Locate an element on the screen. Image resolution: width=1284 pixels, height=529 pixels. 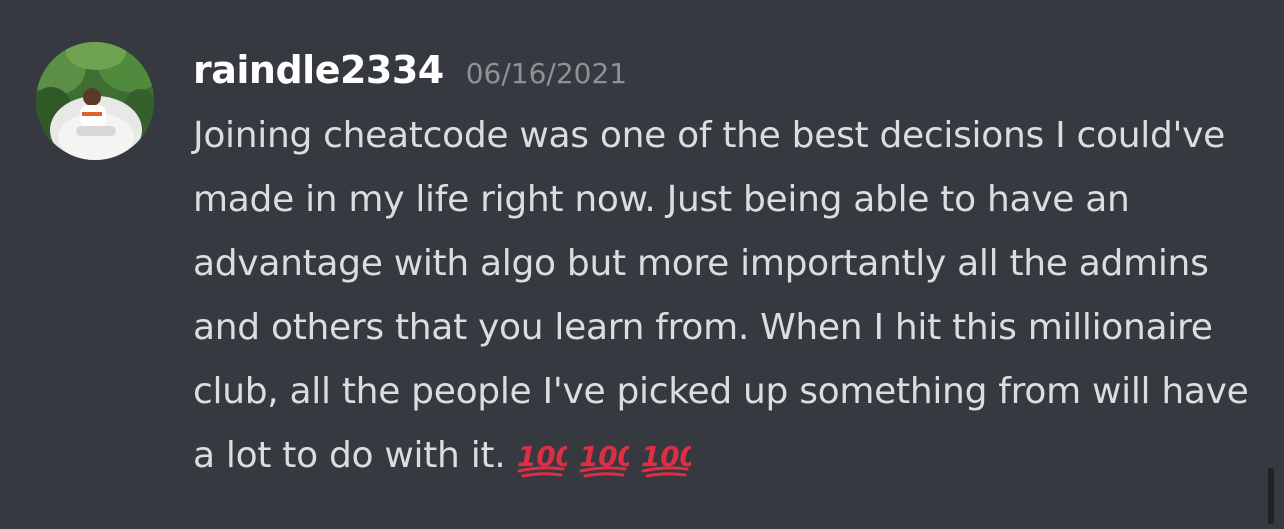
scrollbar-thumb is located at coordinates (1271, 496).